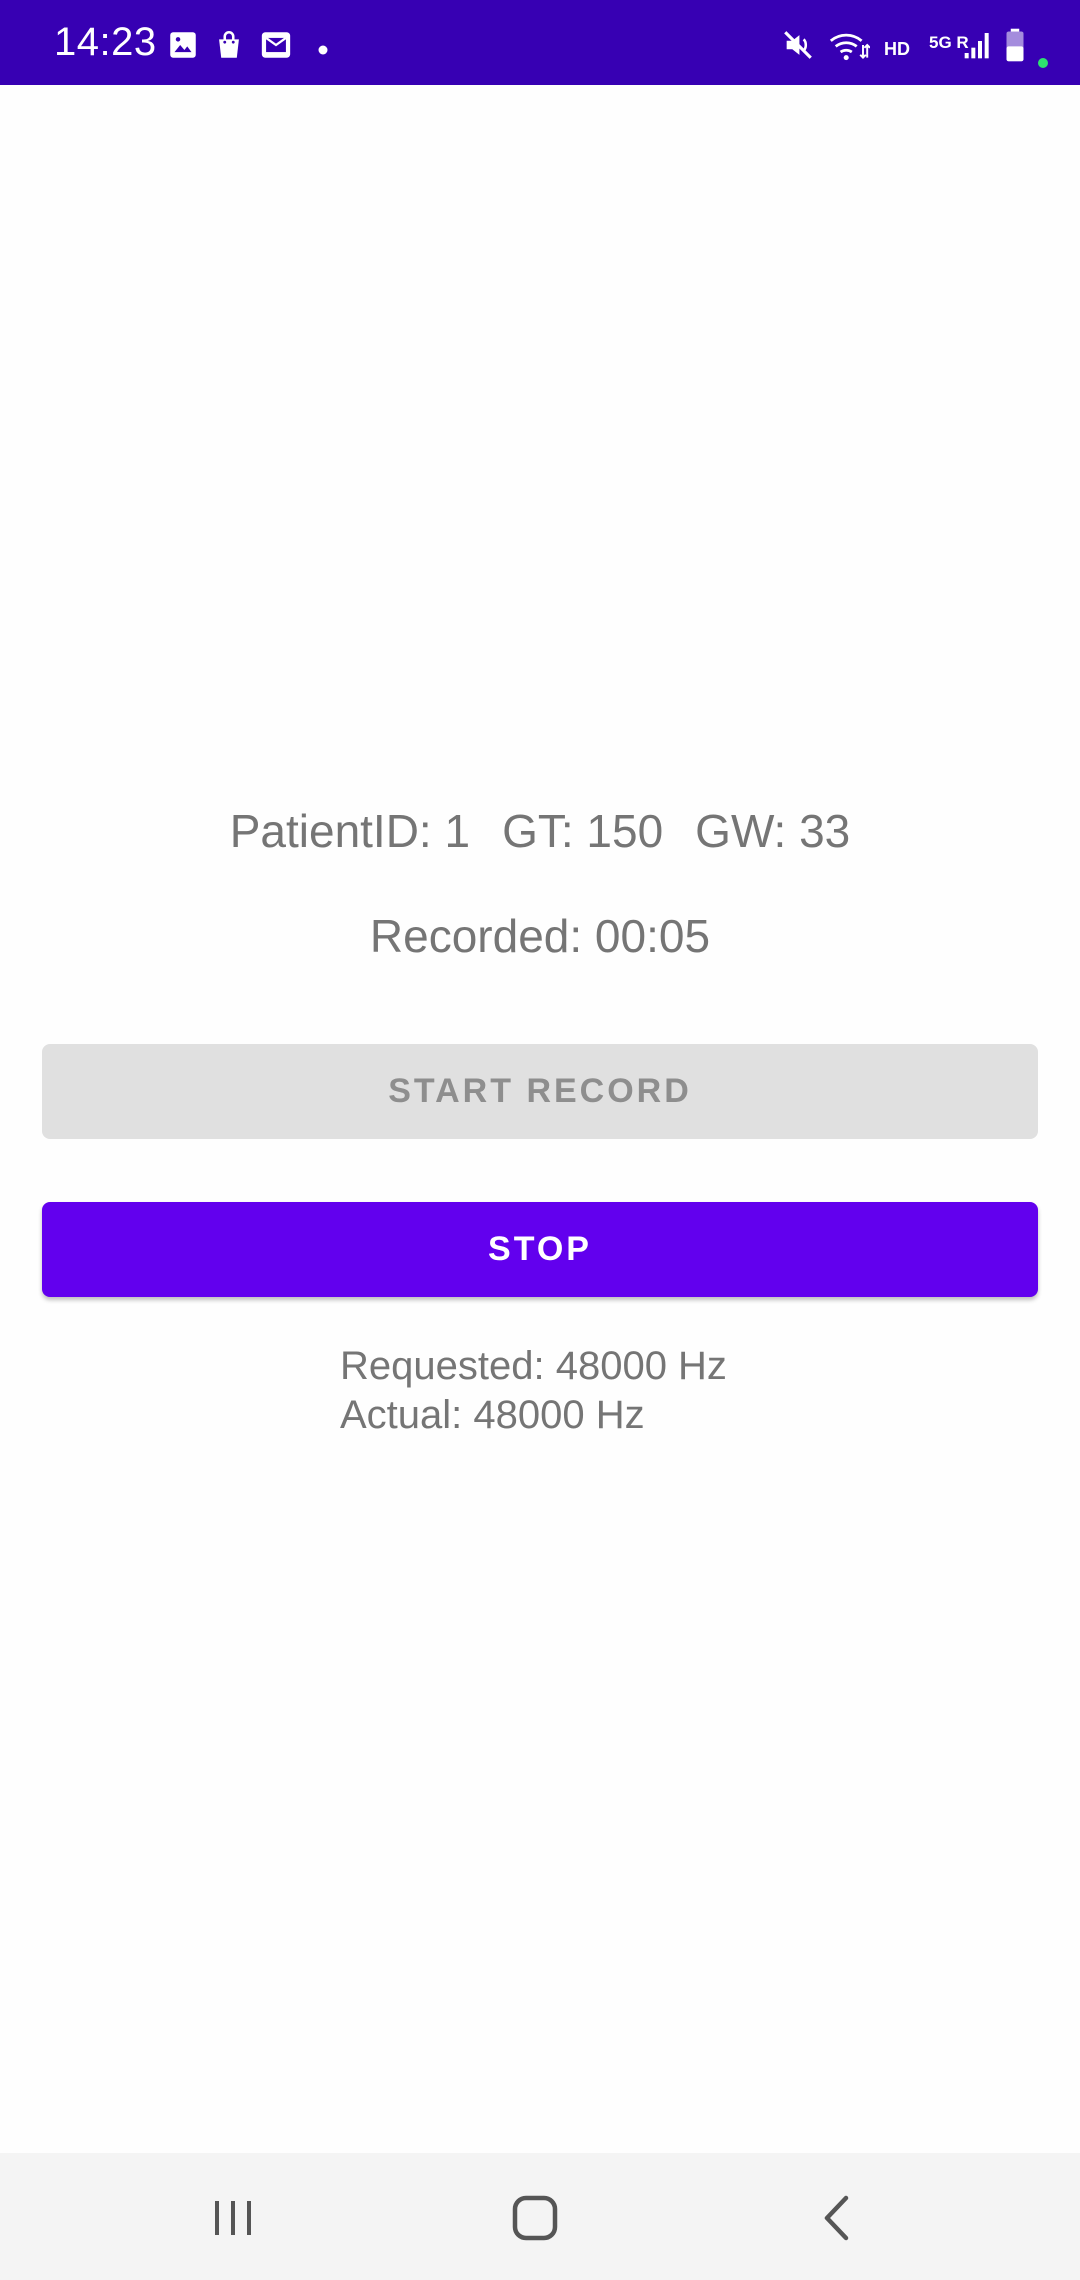  What do you see at coordinates (849, 45) in the screenshot?
I see `wifi-icon` at bounding box center [849, 45].